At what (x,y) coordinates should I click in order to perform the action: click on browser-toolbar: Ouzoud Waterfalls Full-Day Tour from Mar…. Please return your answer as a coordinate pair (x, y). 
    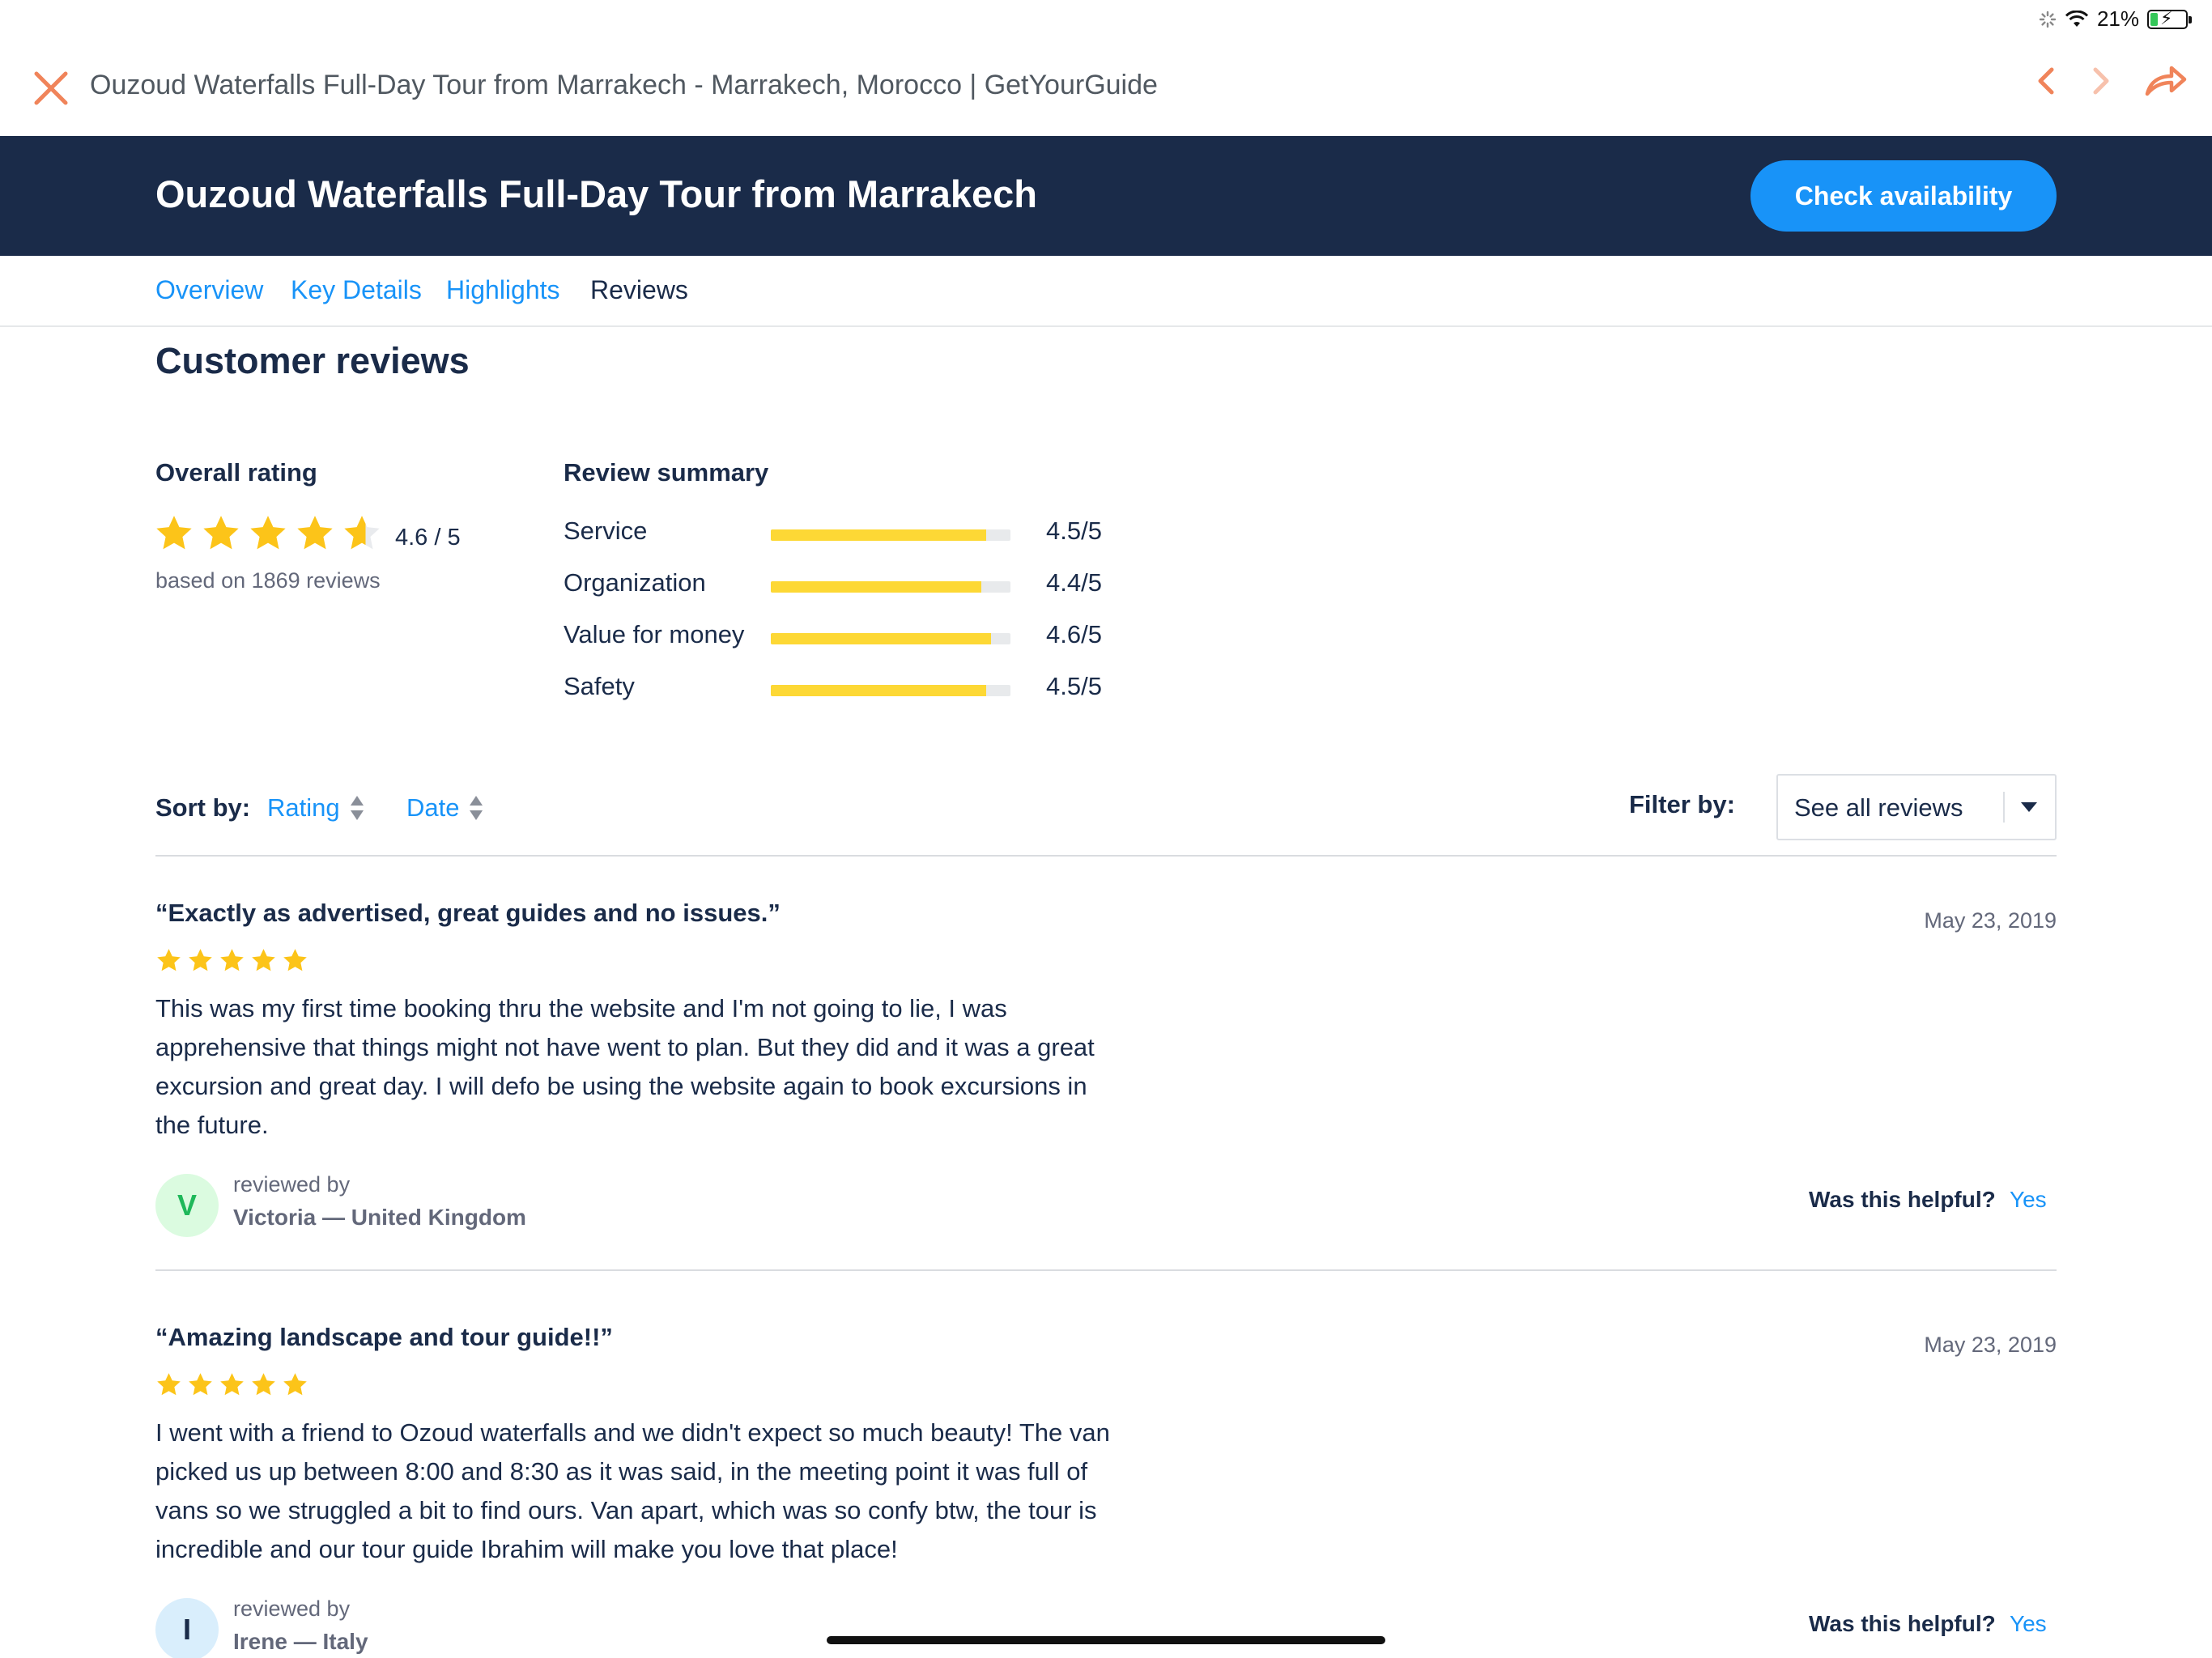
    Looking at the image, I should click on (1106, 88).